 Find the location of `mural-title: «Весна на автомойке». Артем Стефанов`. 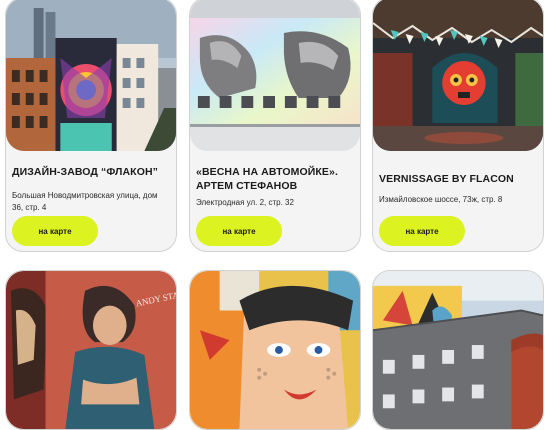

mural-title: «Весна на автомойке». Артем Стефанов is located at coordinates (267, 179).